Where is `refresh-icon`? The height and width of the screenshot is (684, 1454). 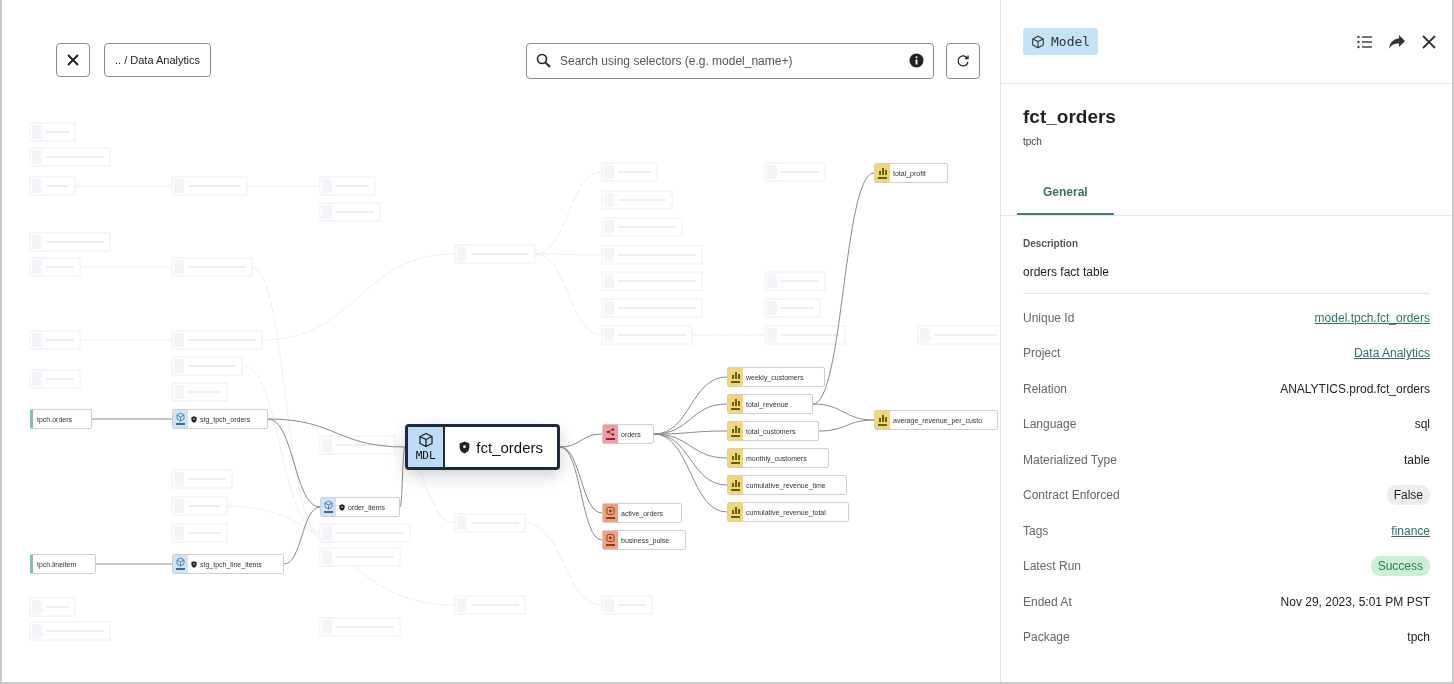
refresh-icon is located at coordinates (963, 61).